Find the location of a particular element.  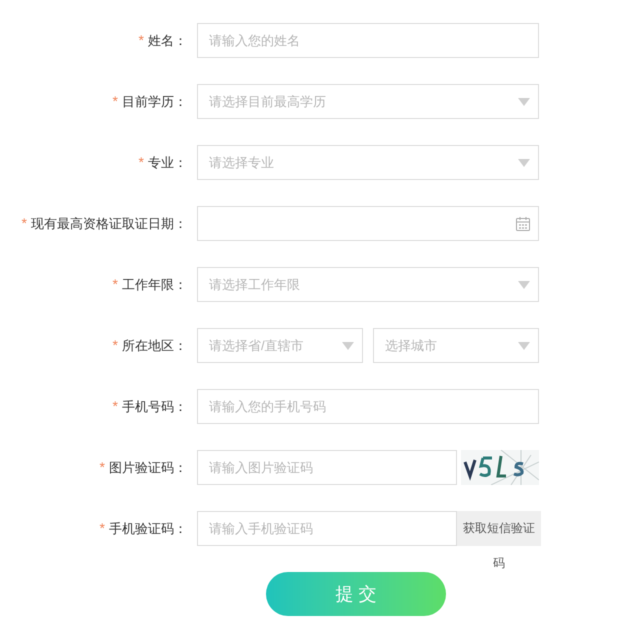

field-label: 图片验证码： is located at coordinates (148, 467).